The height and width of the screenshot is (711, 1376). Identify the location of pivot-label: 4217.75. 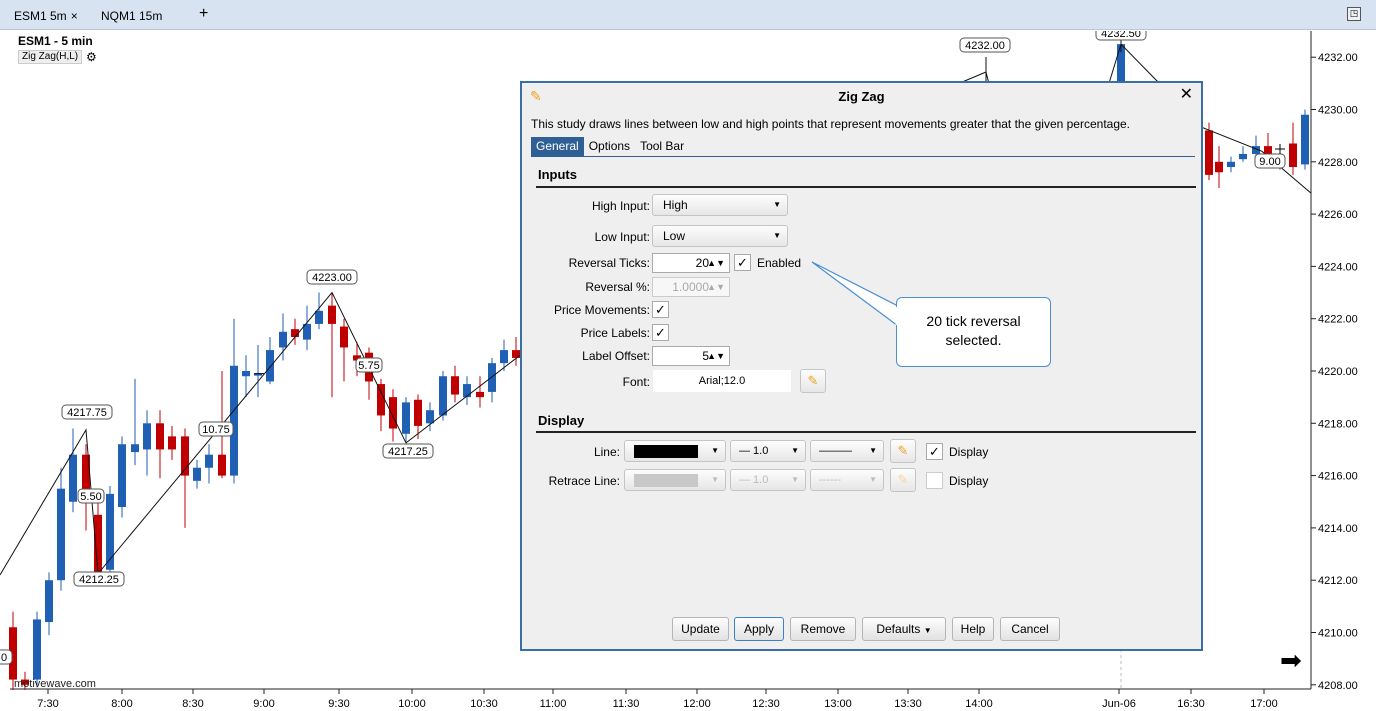
(87, 413).